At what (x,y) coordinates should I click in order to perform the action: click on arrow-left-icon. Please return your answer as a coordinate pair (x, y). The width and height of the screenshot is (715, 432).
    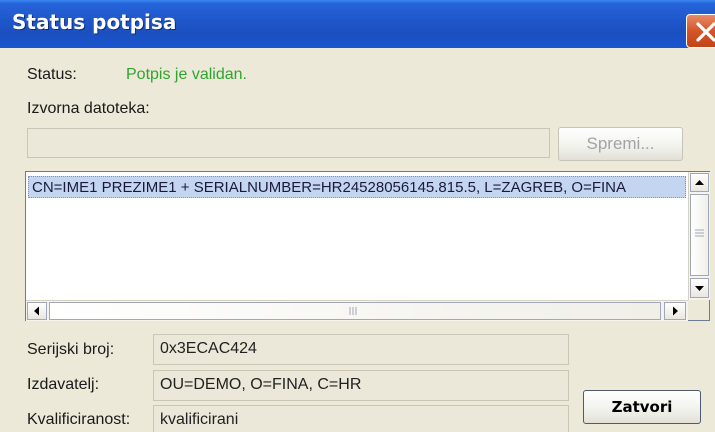
    Looking at the image, I should click on (36, 311).